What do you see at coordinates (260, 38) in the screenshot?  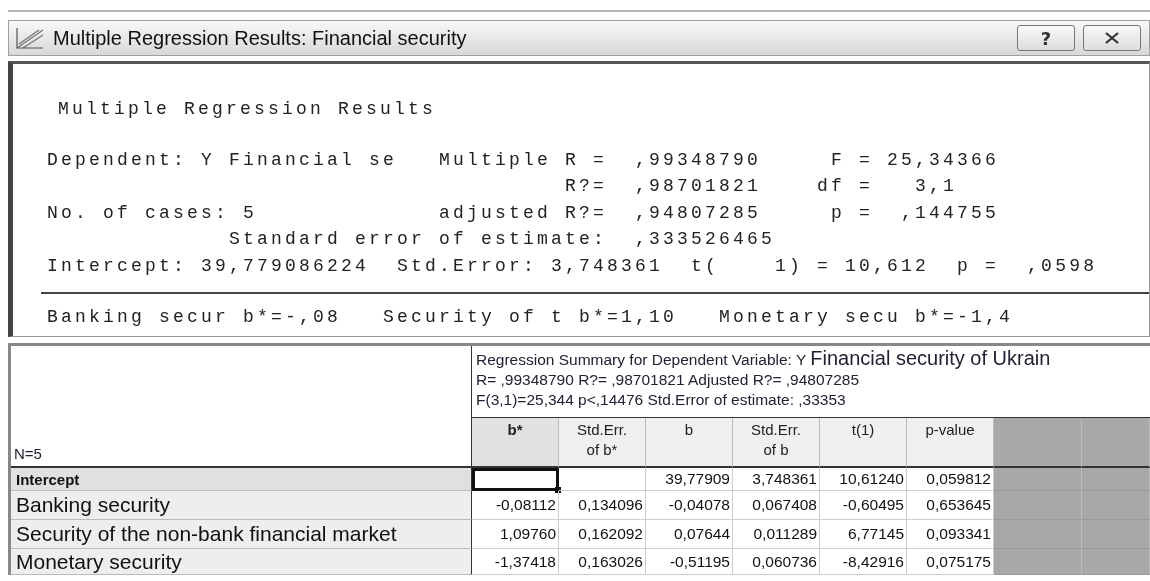 I see `window-title: Multiple Regression Results: Financial security` at bounding box center [260, 38].